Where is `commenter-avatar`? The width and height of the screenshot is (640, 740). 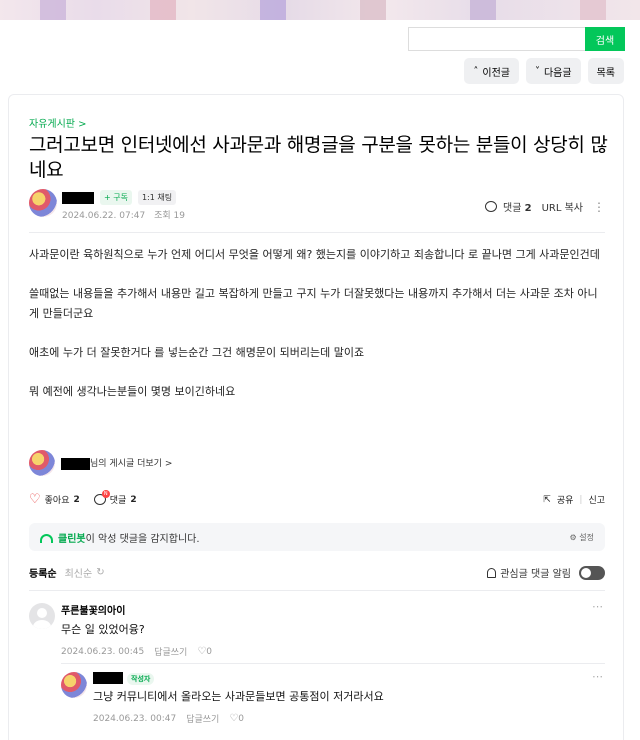
commenter-avatar is located at coordinates (42, 616).